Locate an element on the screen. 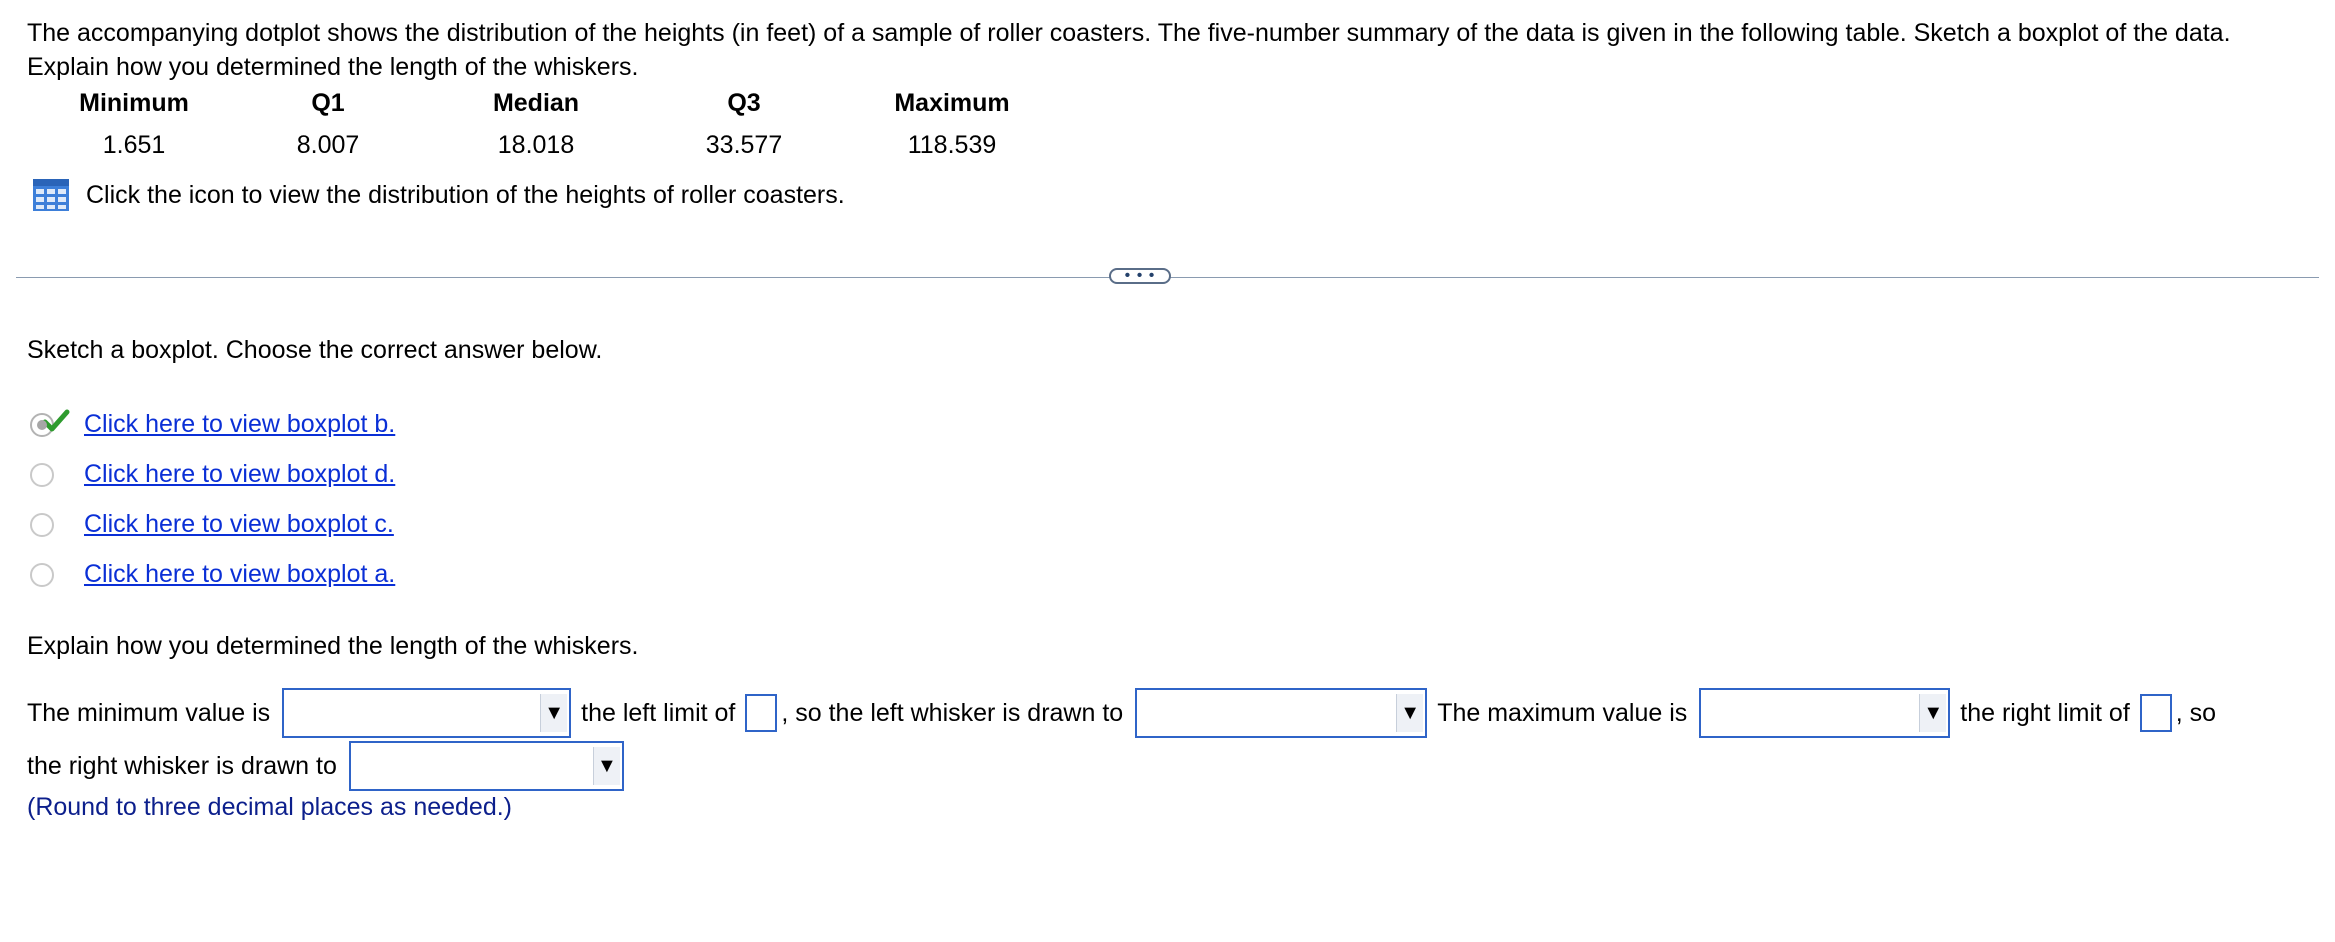  check-icon is located at coordinates (56, 420).